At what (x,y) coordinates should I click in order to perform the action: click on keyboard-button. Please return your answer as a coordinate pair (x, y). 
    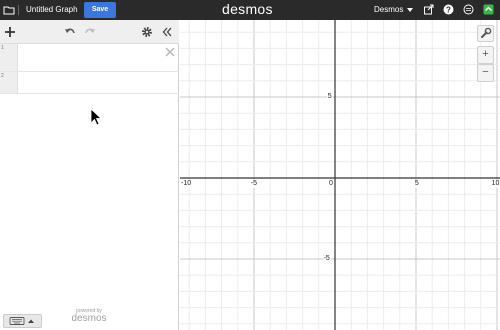
    Looking at the image, I should click on (22, 321).